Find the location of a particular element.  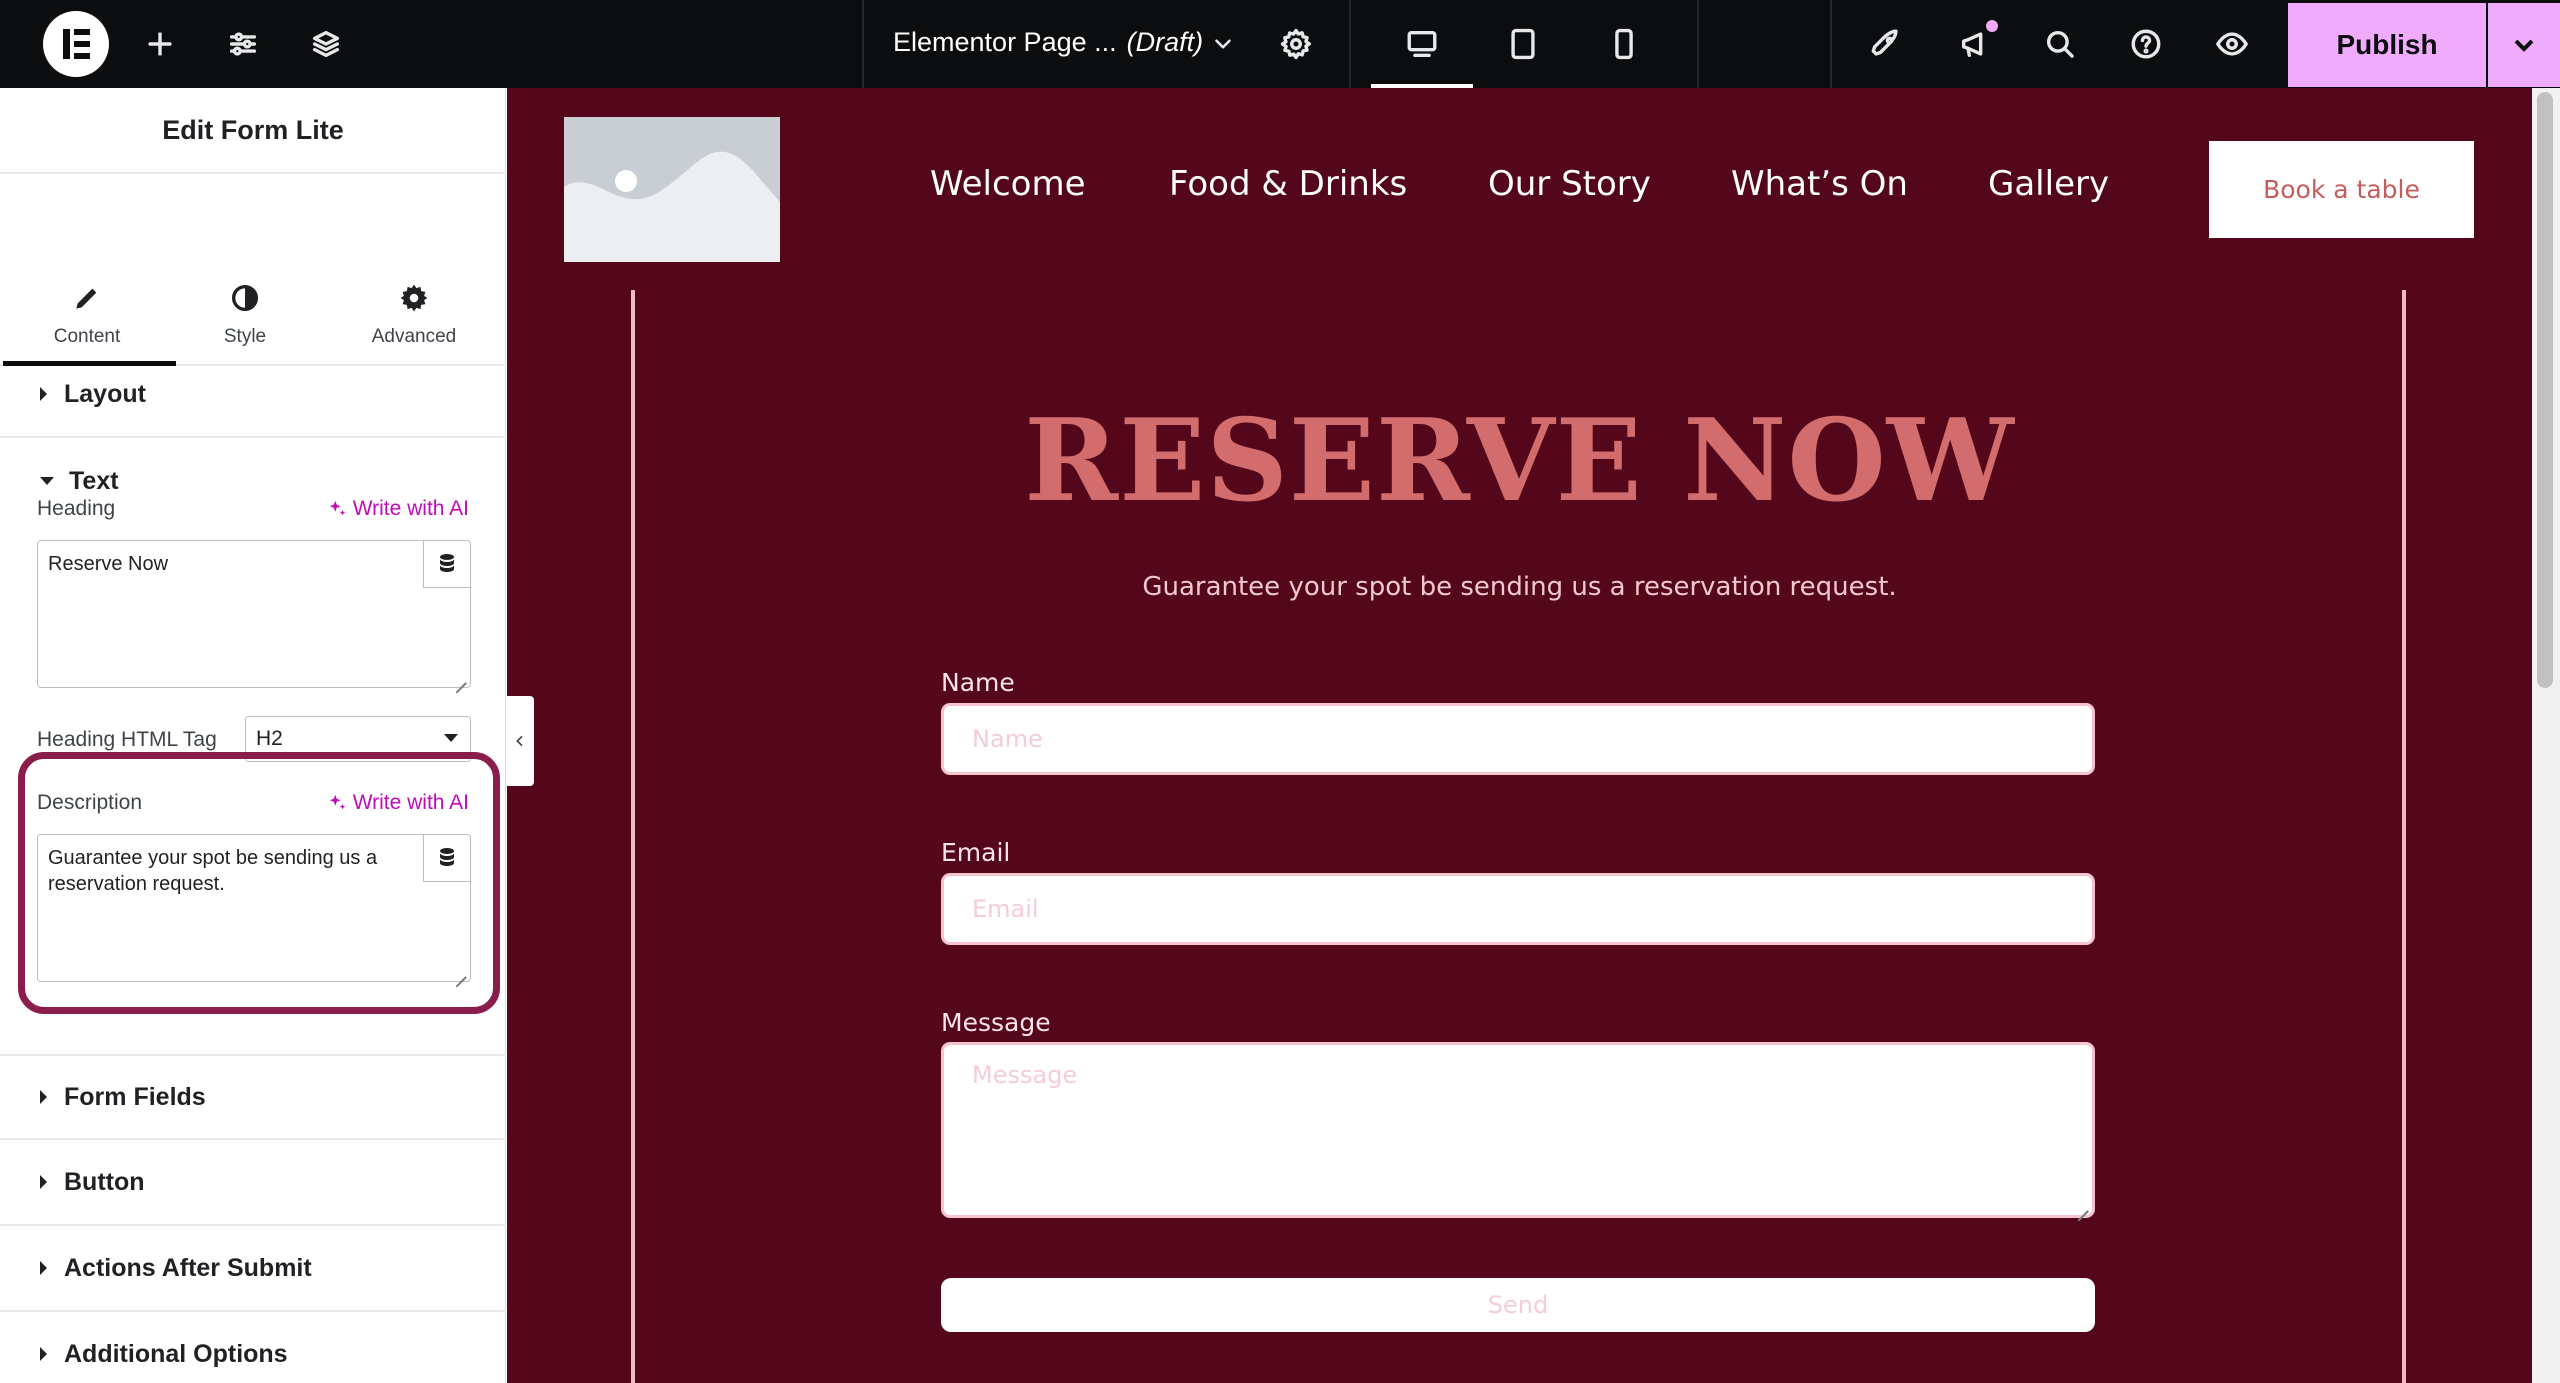

nav-gallery: Gallery is located at coordinates (2048, 184).